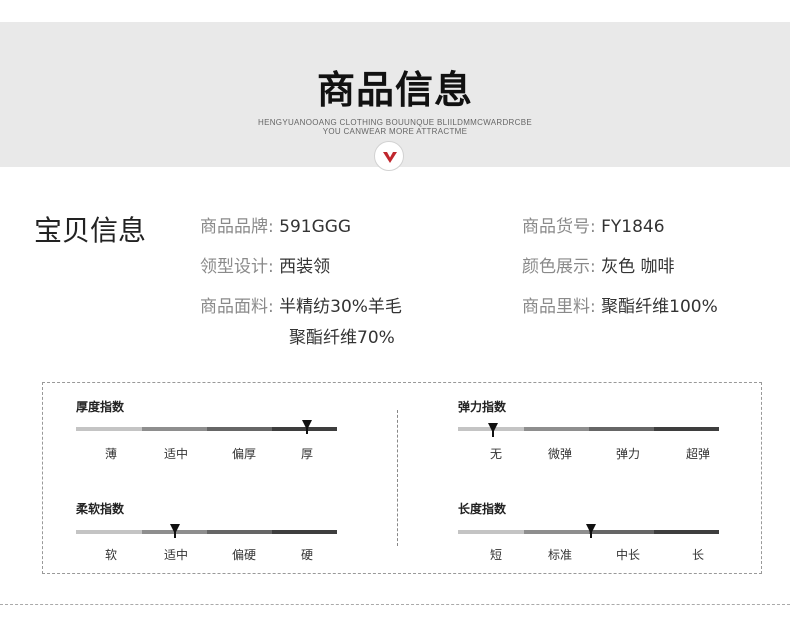 This screenshot has height=617, width=790. What do you see at coordinates (342, 338) in the screenshot?
I see `fabric-value-2: 聚酯纤维70%` at bounding box center [342, 338].